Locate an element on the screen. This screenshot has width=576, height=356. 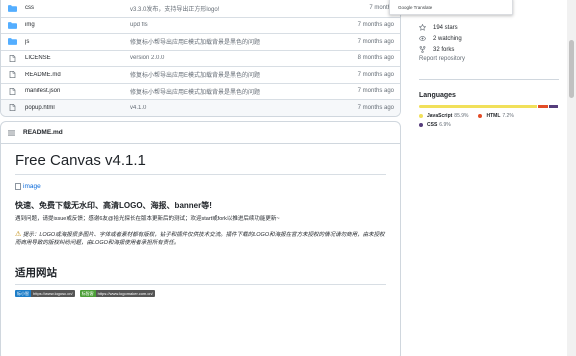
language-percent: 7.2% is located at coordinates (508, 116).